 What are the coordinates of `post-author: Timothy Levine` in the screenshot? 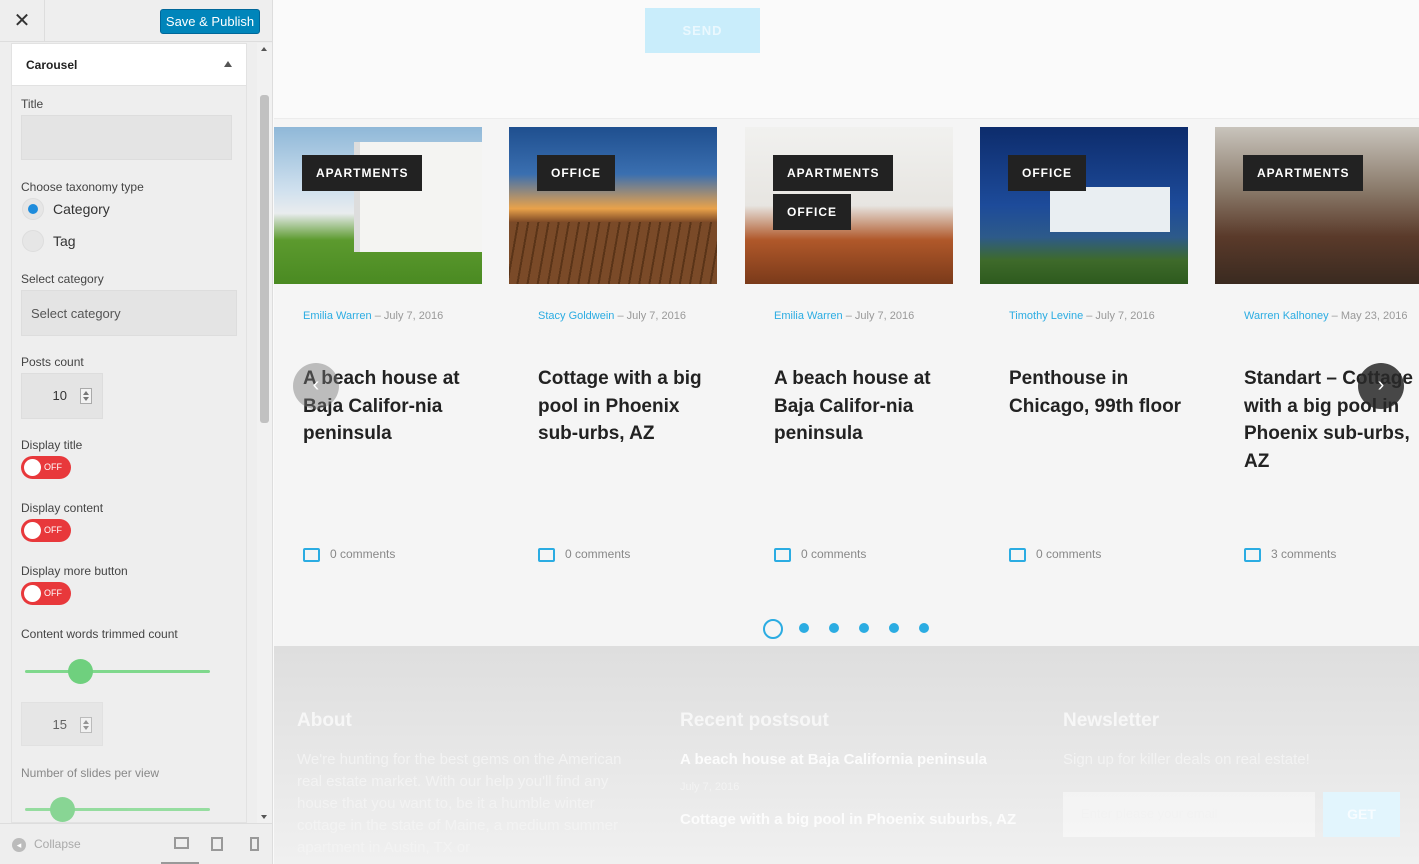 It's located at (1046, 316).